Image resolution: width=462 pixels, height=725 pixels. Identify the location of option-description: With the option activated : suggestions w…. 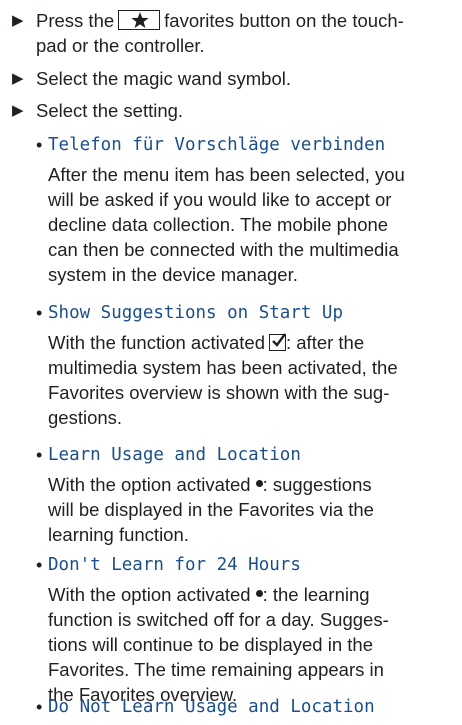
(251, 509).